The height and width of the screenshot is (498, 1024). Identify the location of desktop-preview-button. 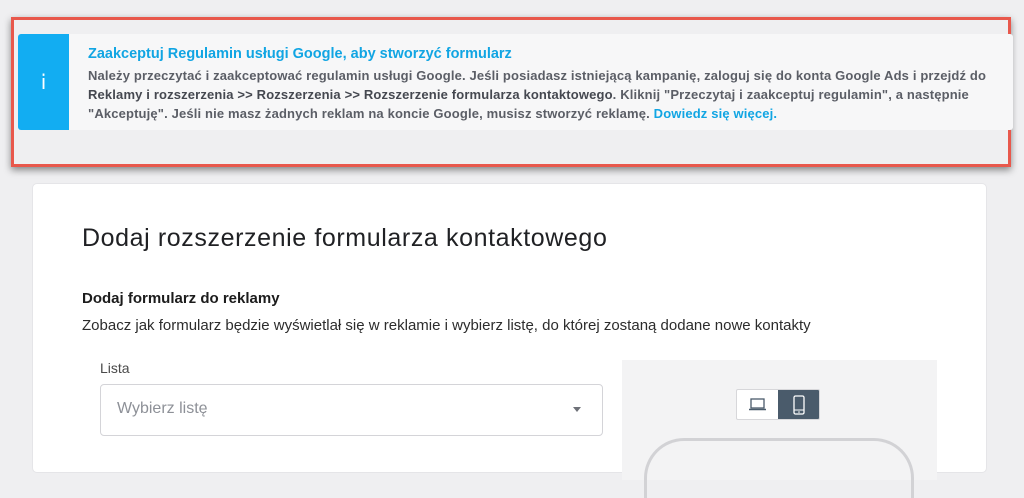
(757, 404).